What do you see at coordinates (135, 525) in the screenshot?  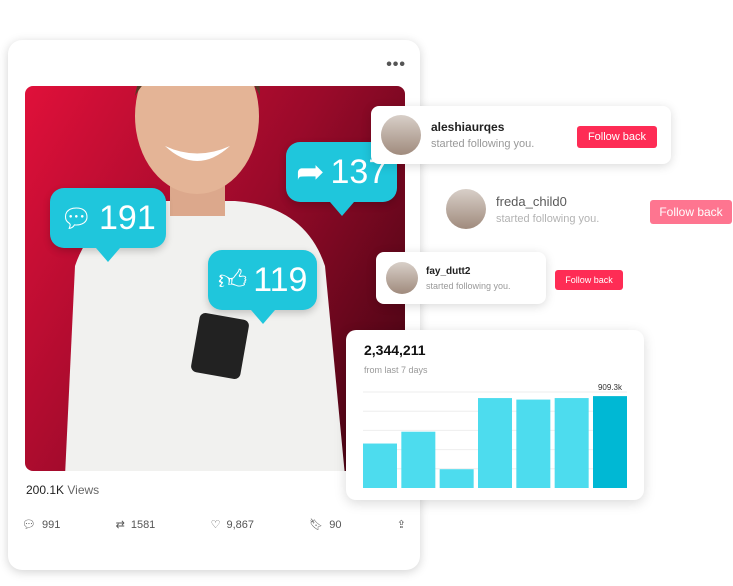 I see `repost-button: ⇄ 1581` at bounding box center [135, 525].